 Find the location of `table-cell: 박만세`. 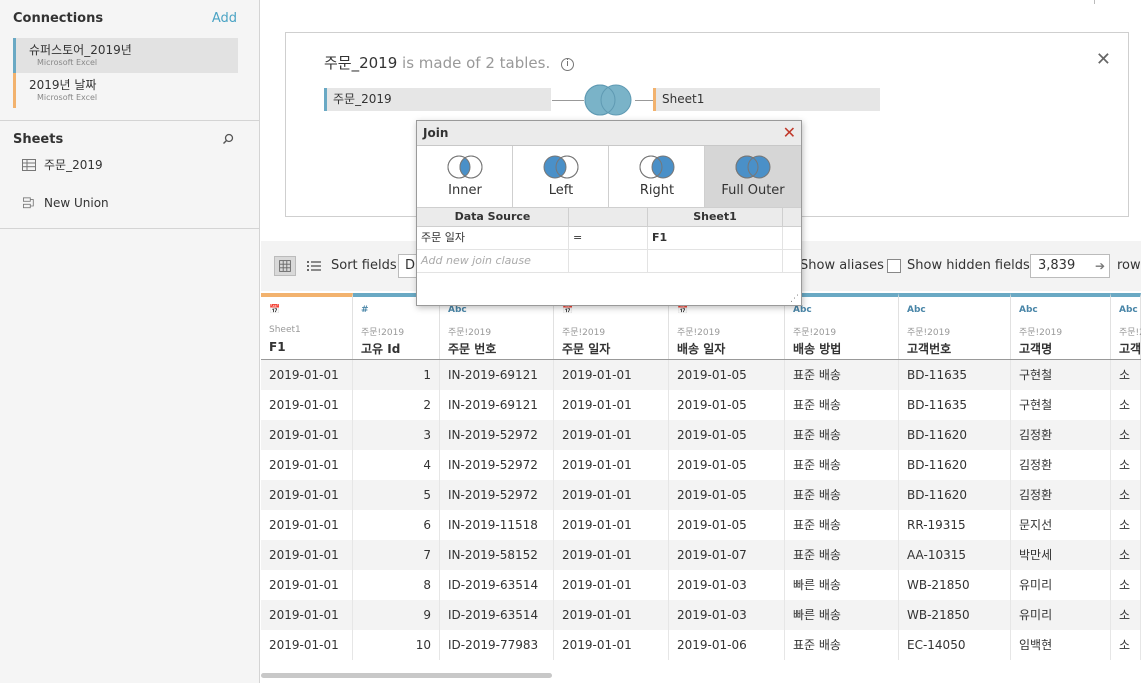

table-cell: 박만세 is located at coordinates (1061, 555).